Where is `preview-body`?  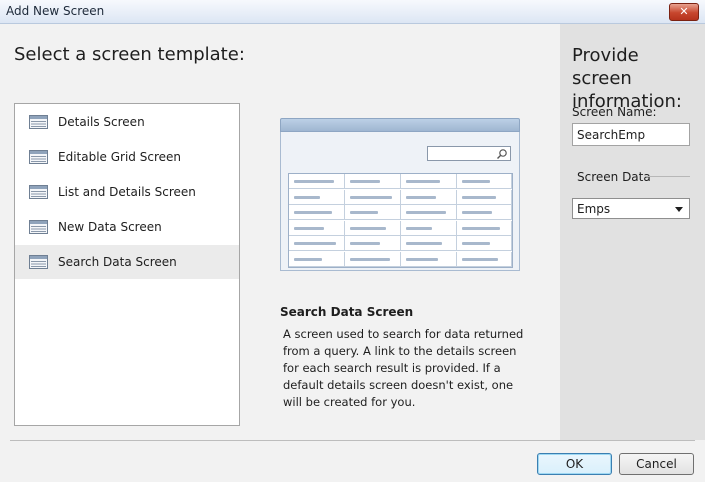
preview-body is located at coordinates (400, 201).